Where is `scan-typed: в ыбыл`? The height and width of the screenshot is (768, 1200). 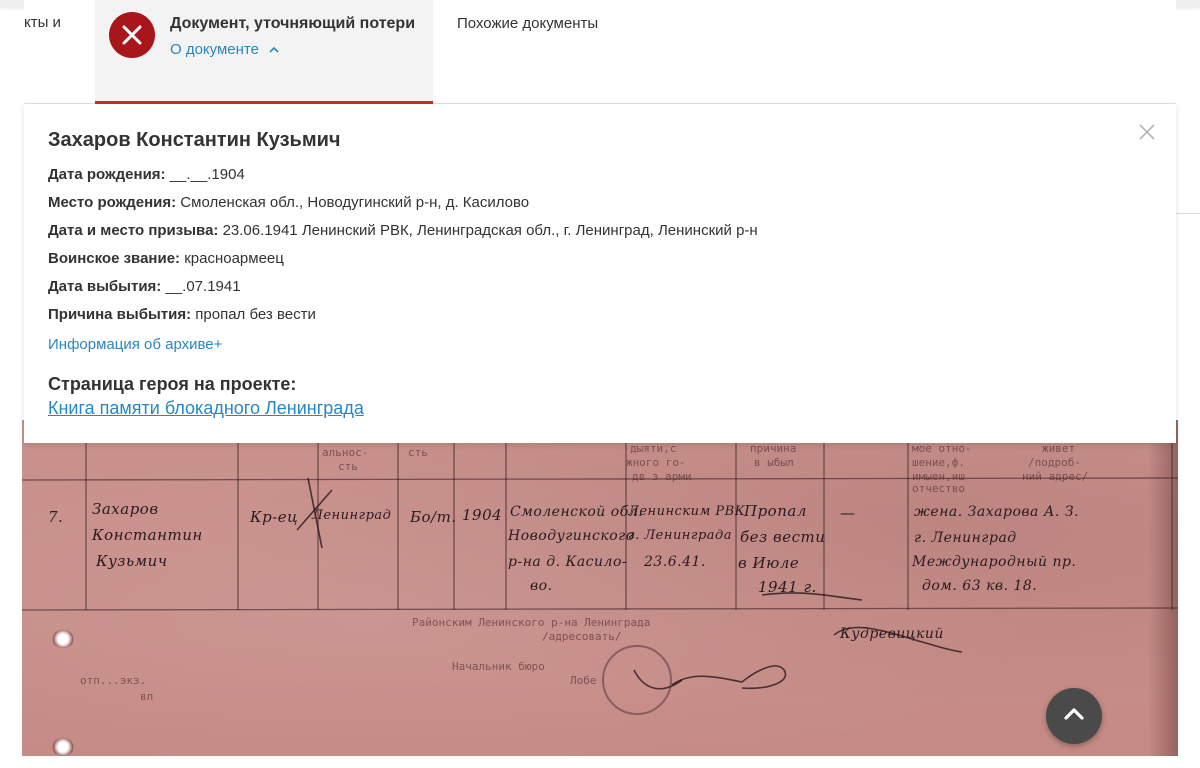
scan-typed: в ыбыл is located at coordinates (774, 462).